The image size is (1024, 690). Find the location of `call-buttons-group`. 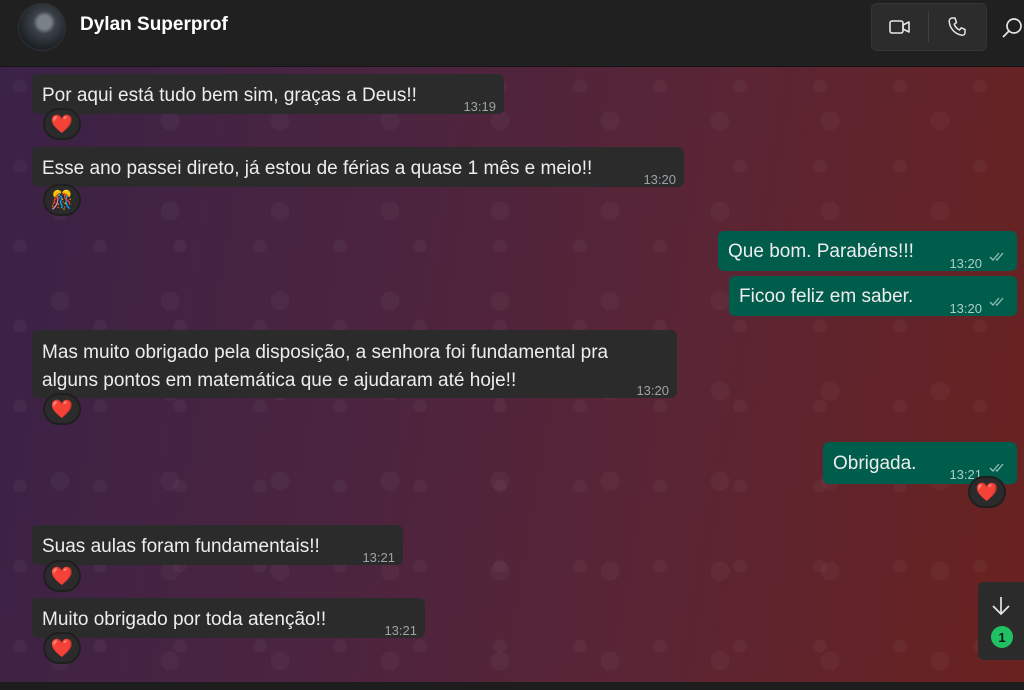

call-buttons-group is located at coordinates (929, 27).